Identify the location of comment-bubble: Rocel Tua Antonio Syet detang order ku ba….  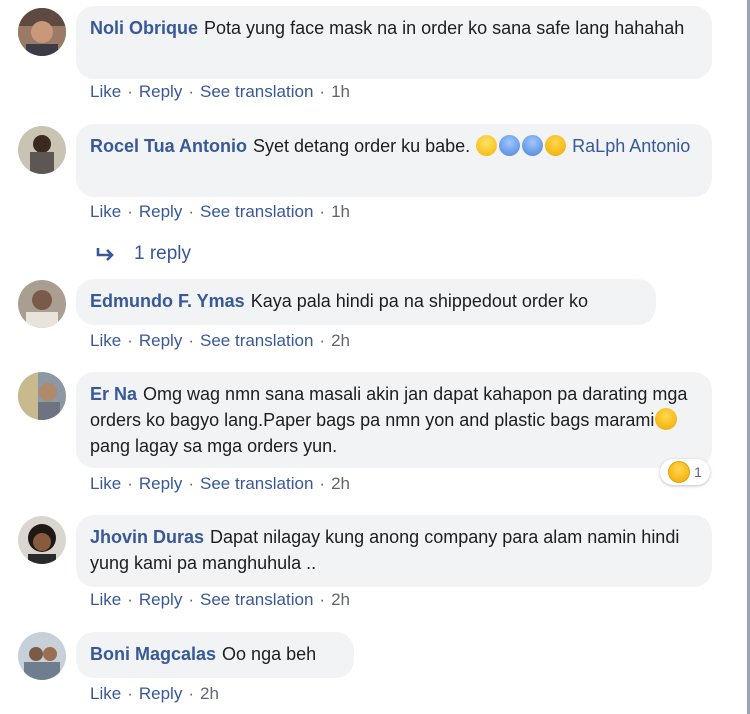
(394, 160).